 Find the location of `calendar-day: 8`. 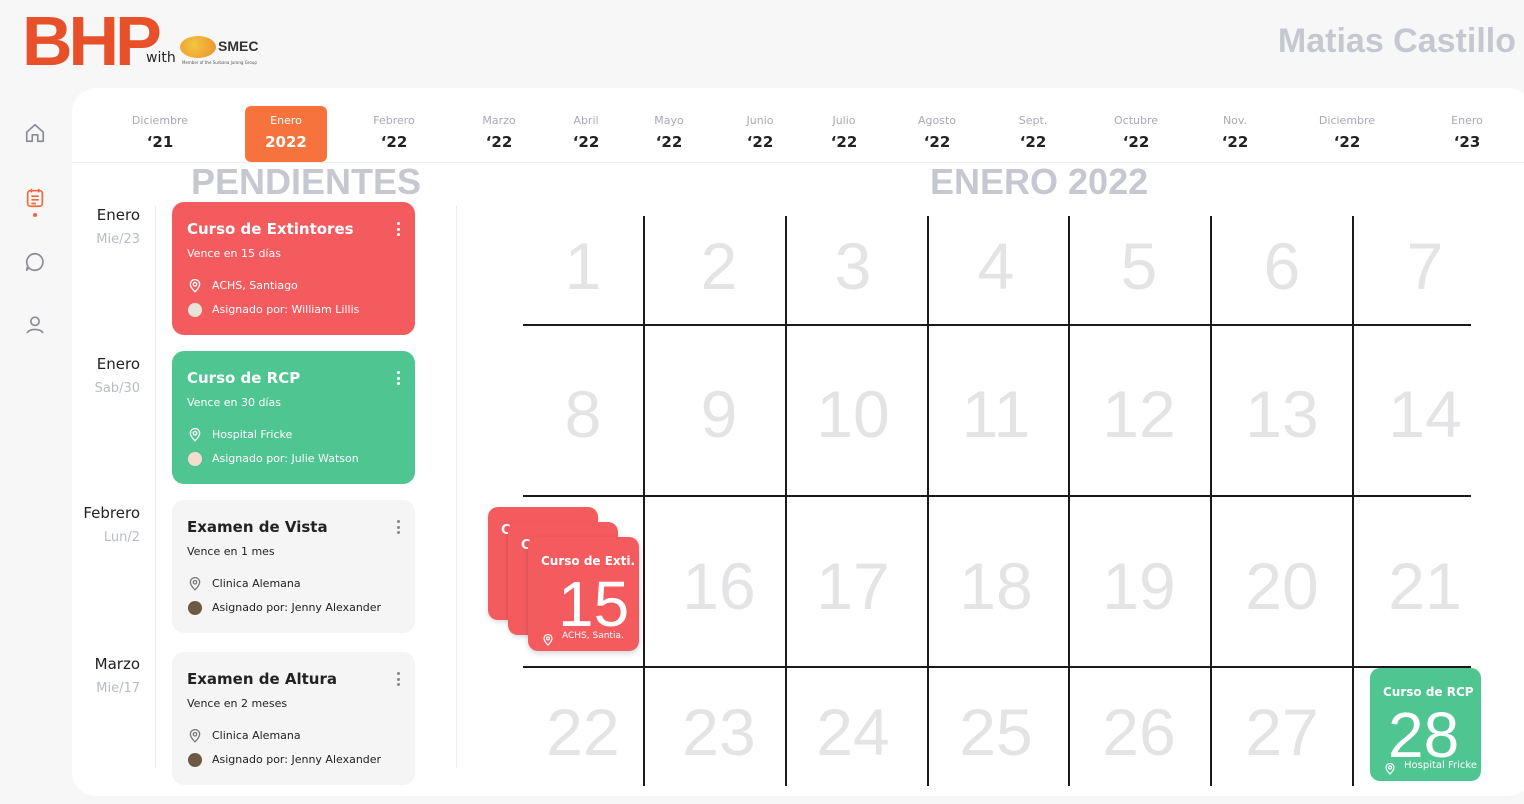

calendar-day: 8 is located at coordinates (583, 414).